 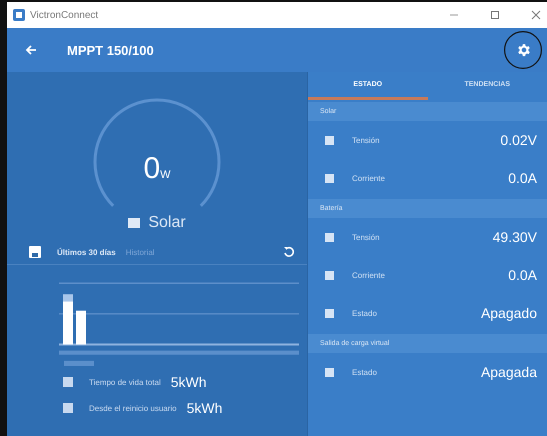 I want to click on power-unit: W, so click(x=165, y=175).